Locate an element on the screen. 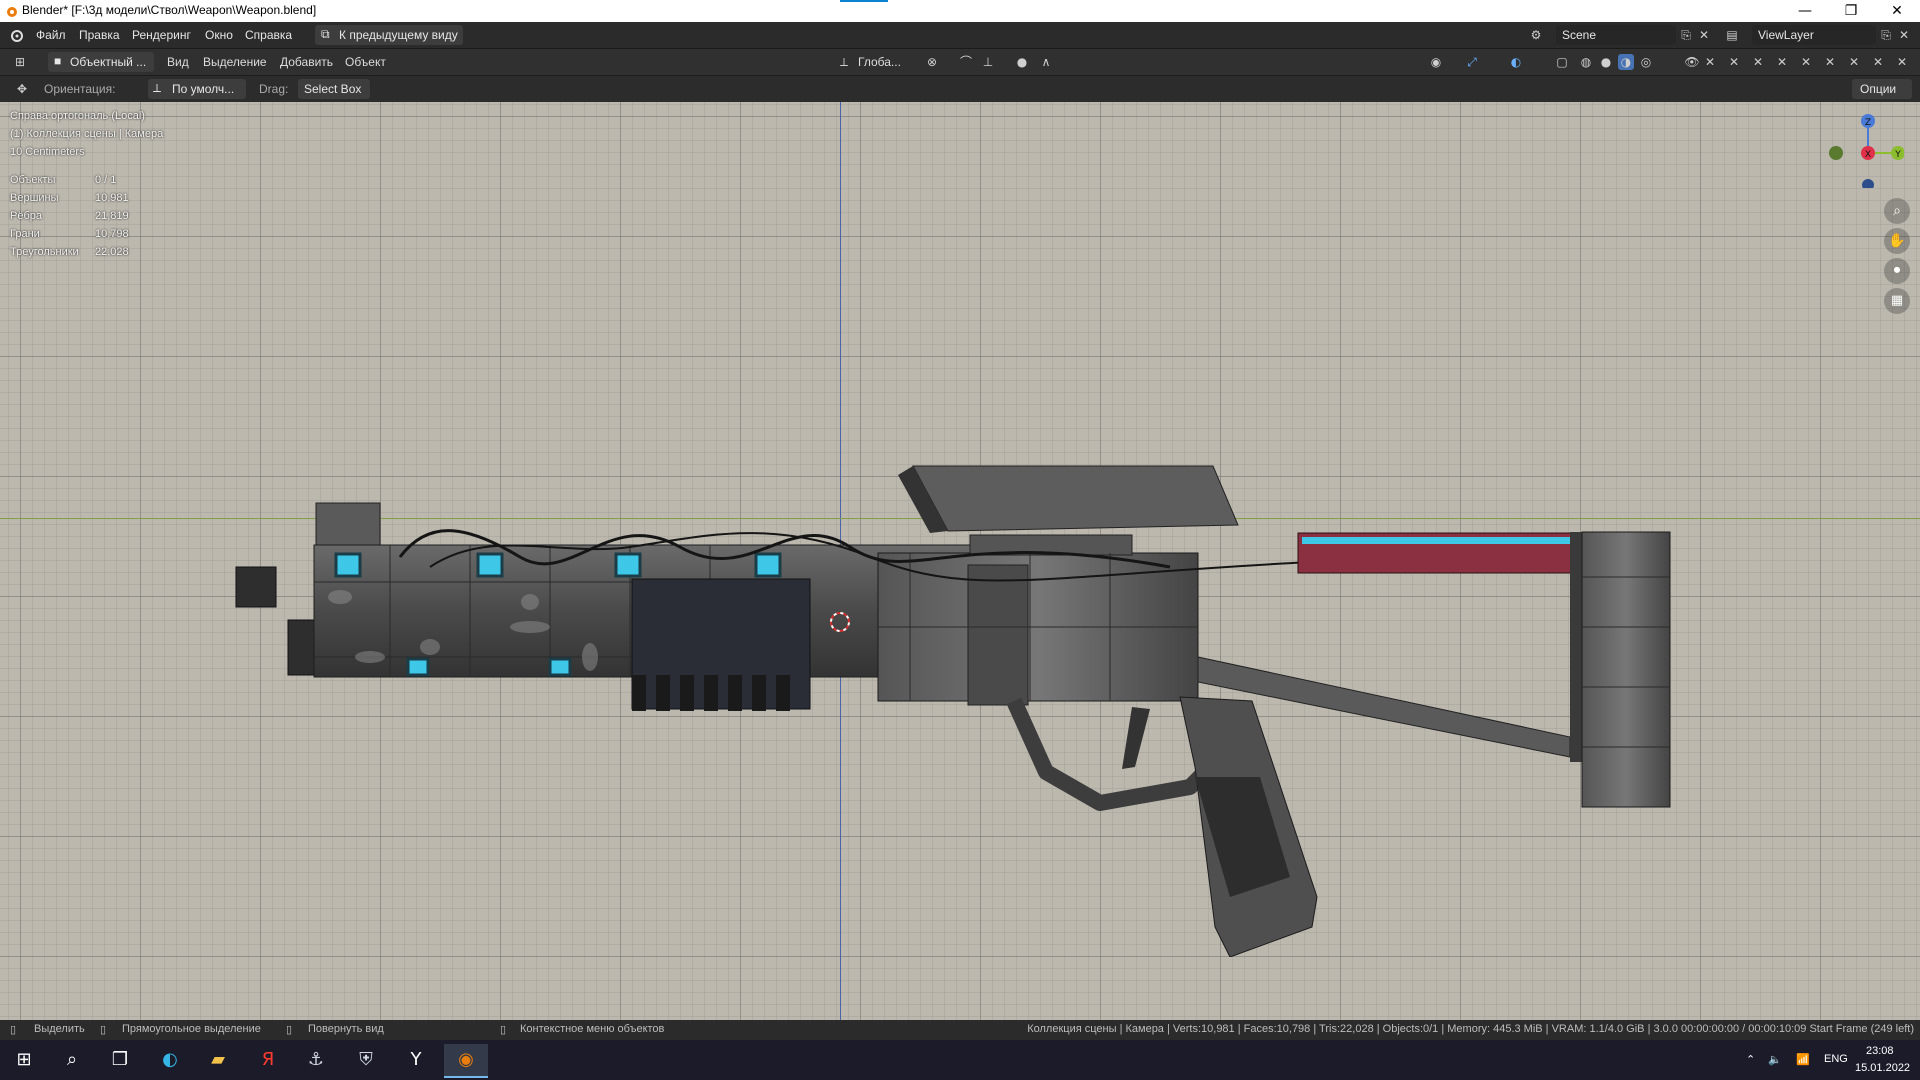 This screenshot has width=1920, height=1080. mouse-drag-icon: ▯ is located at coordinates (103, 1030).